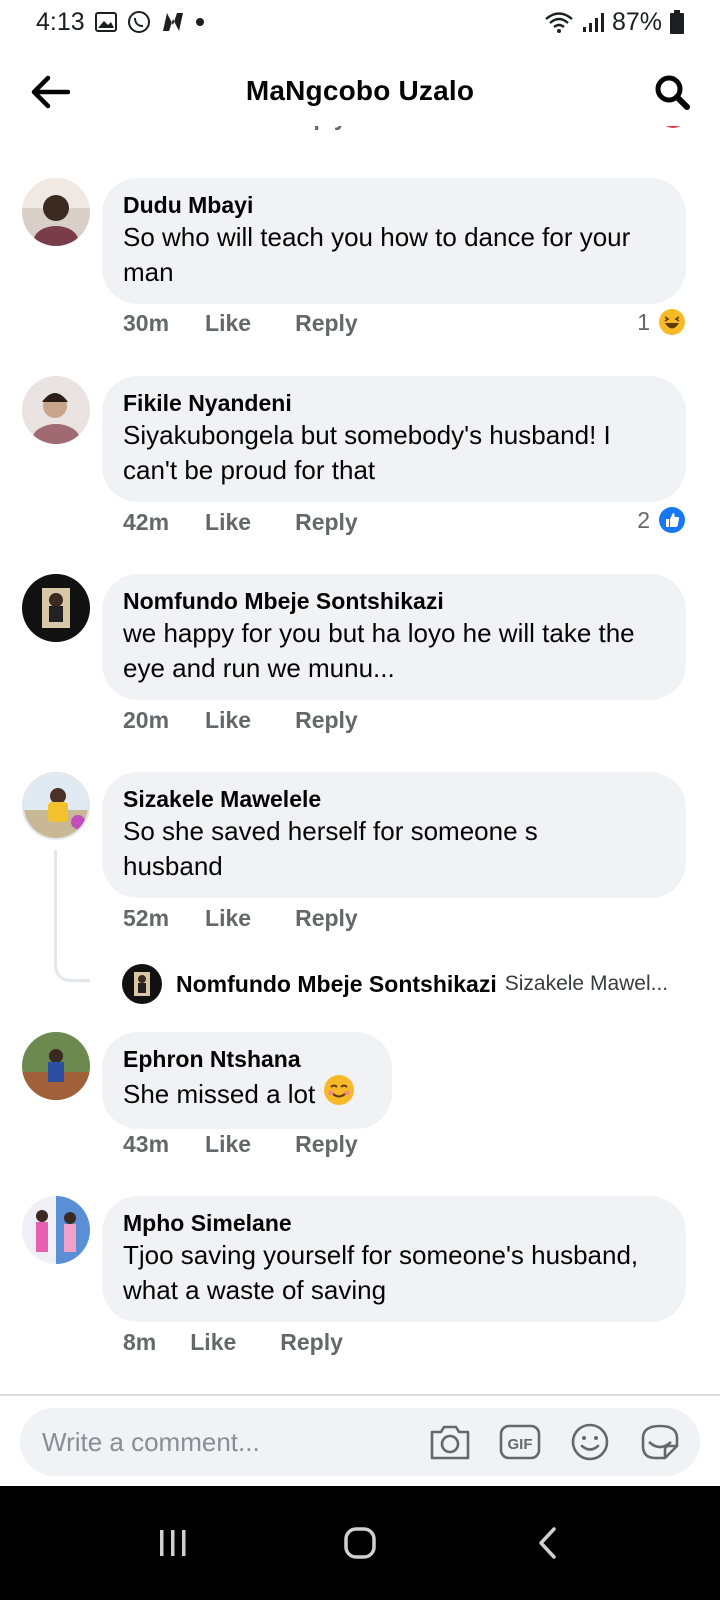 The image size is (720, 1600). What do you see at coordinates (72, 916) in the screenshot?
I see `reply-thread-line` at bounding box center [72, 916].